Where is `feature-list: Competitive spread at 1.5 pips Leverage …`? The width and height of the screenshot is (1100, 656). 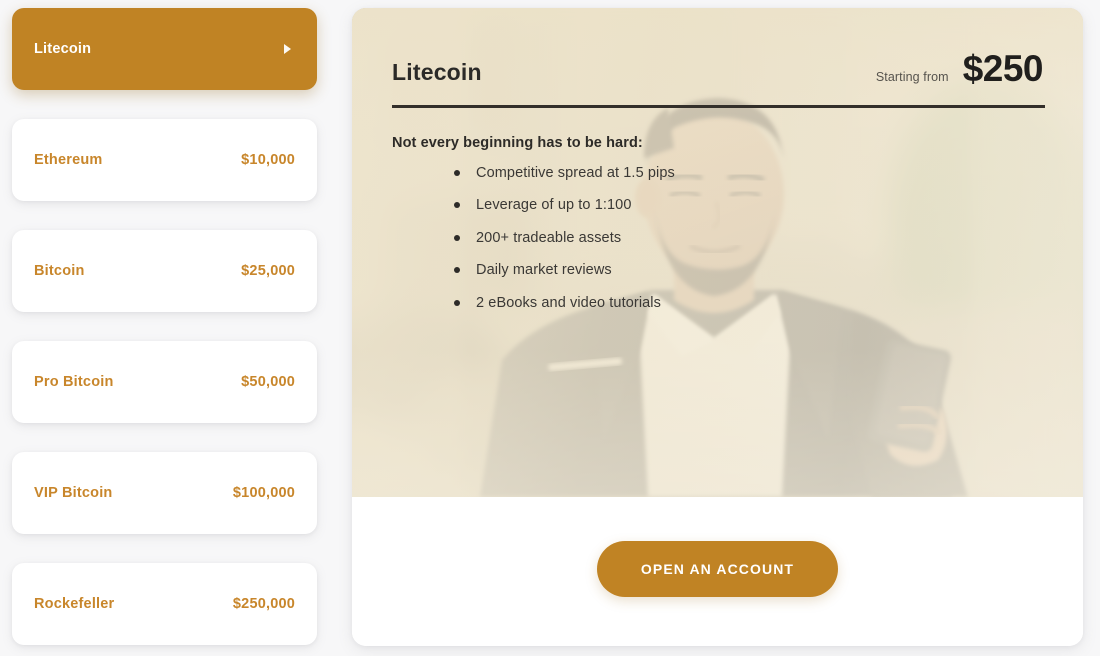
feature-list: Competitive spread at 1.5 pips Leverage … is located at coordinates (748, 238).